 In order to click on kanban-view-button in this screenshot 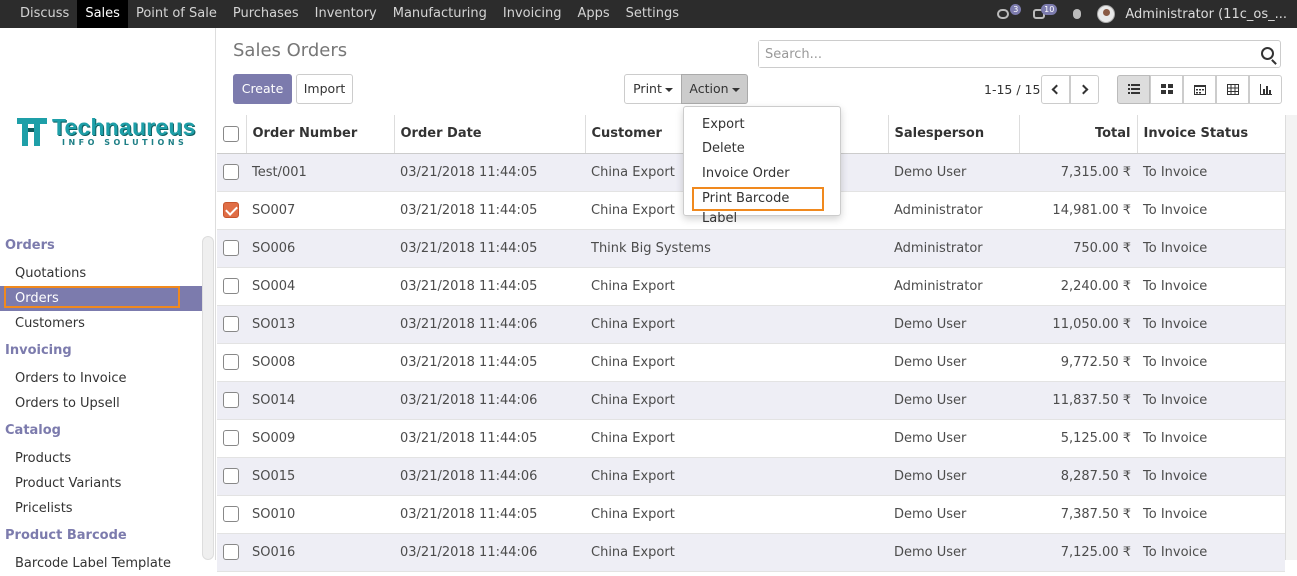, I will do `click(1166, 89)`.